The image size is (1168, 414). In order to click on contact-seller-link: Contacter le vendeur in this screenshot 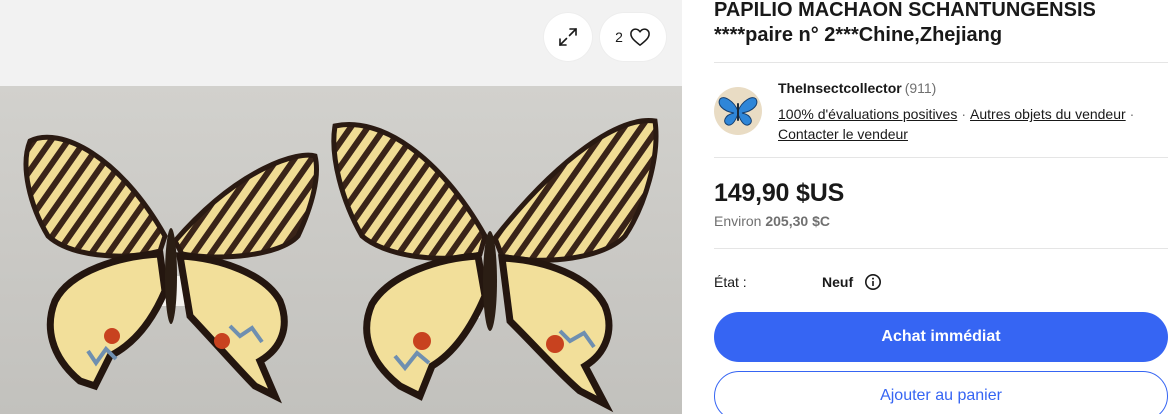, I will do `click(843, 134)`.